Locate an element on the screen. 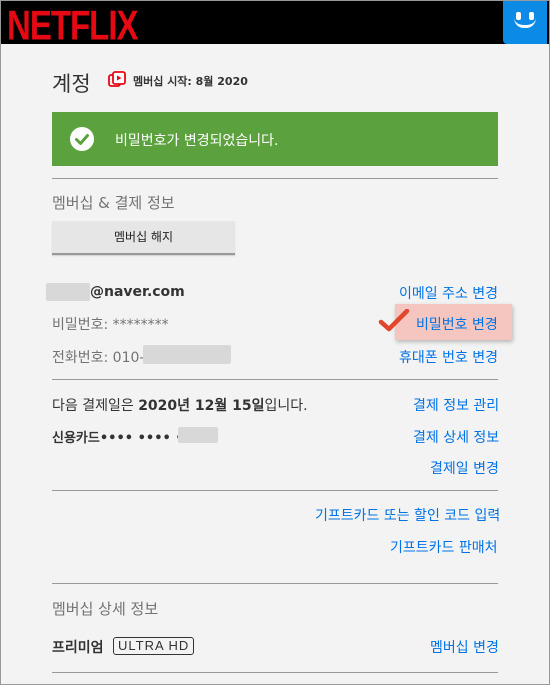 This screenshot has width=550, height=685. billing-details-link: 결제 상세 정보 is located at coordinates (456, 437).